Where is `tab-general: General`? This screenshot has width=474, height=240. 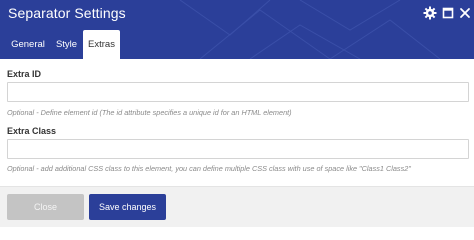
tab-general: General is located at coordinates (28, 44).